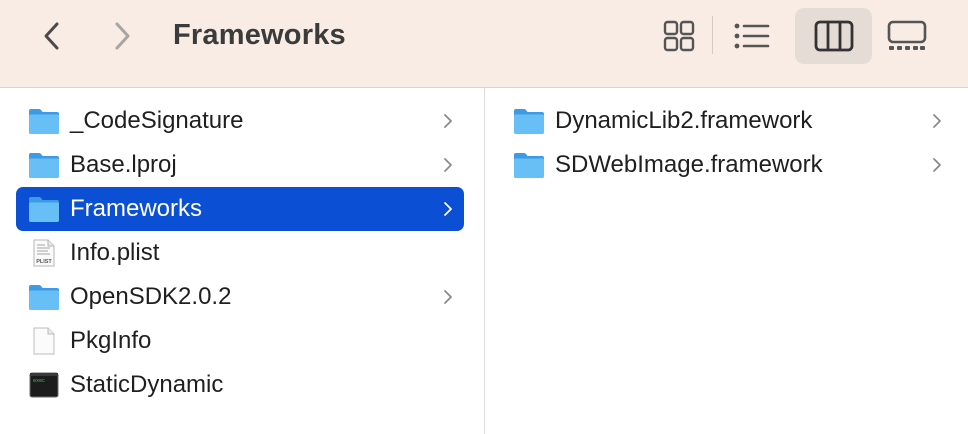 The width and height of the screenshot is (968, 434). I want to click on list-item-dynamiclib2-framework: DynamicLib2.framework, so click(727, 121).